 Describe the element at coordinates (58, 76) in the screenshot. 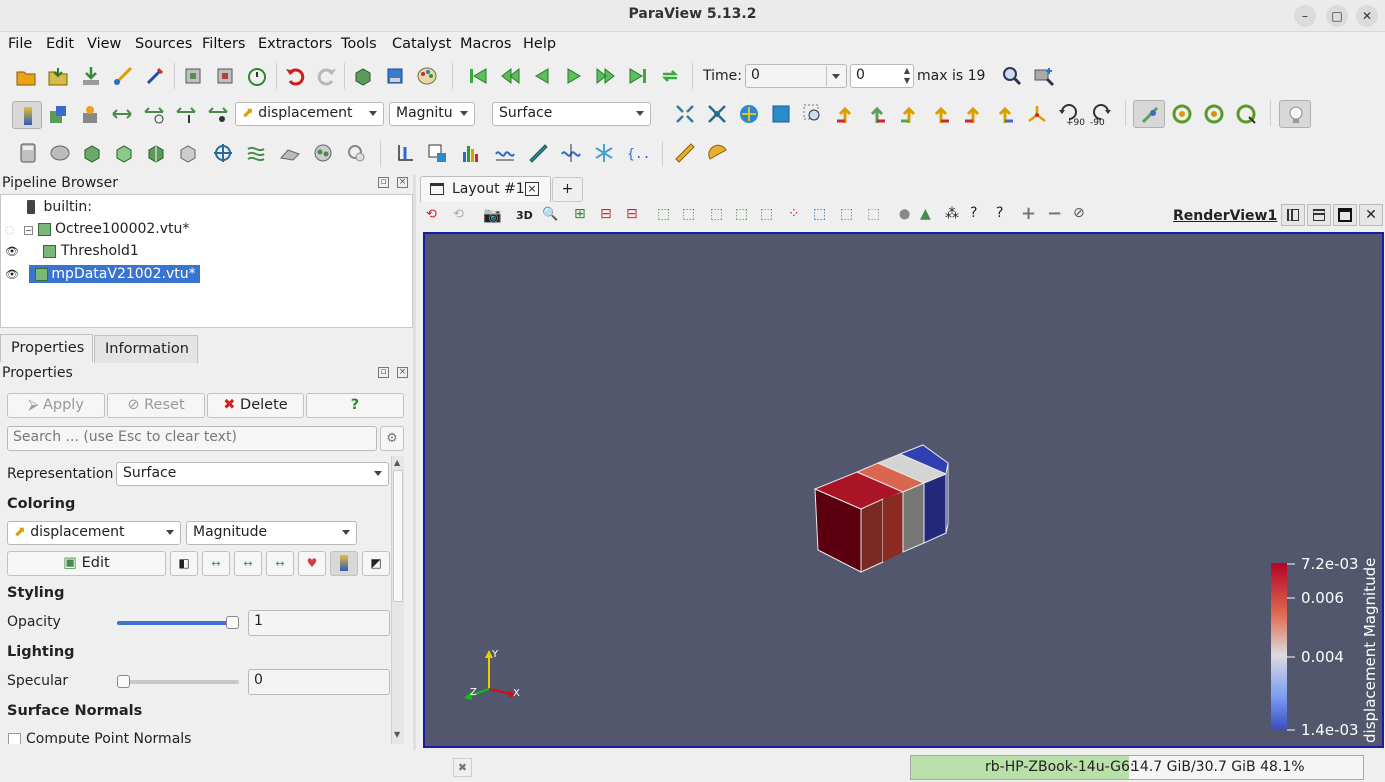

I see `load-state-icon` at that location.